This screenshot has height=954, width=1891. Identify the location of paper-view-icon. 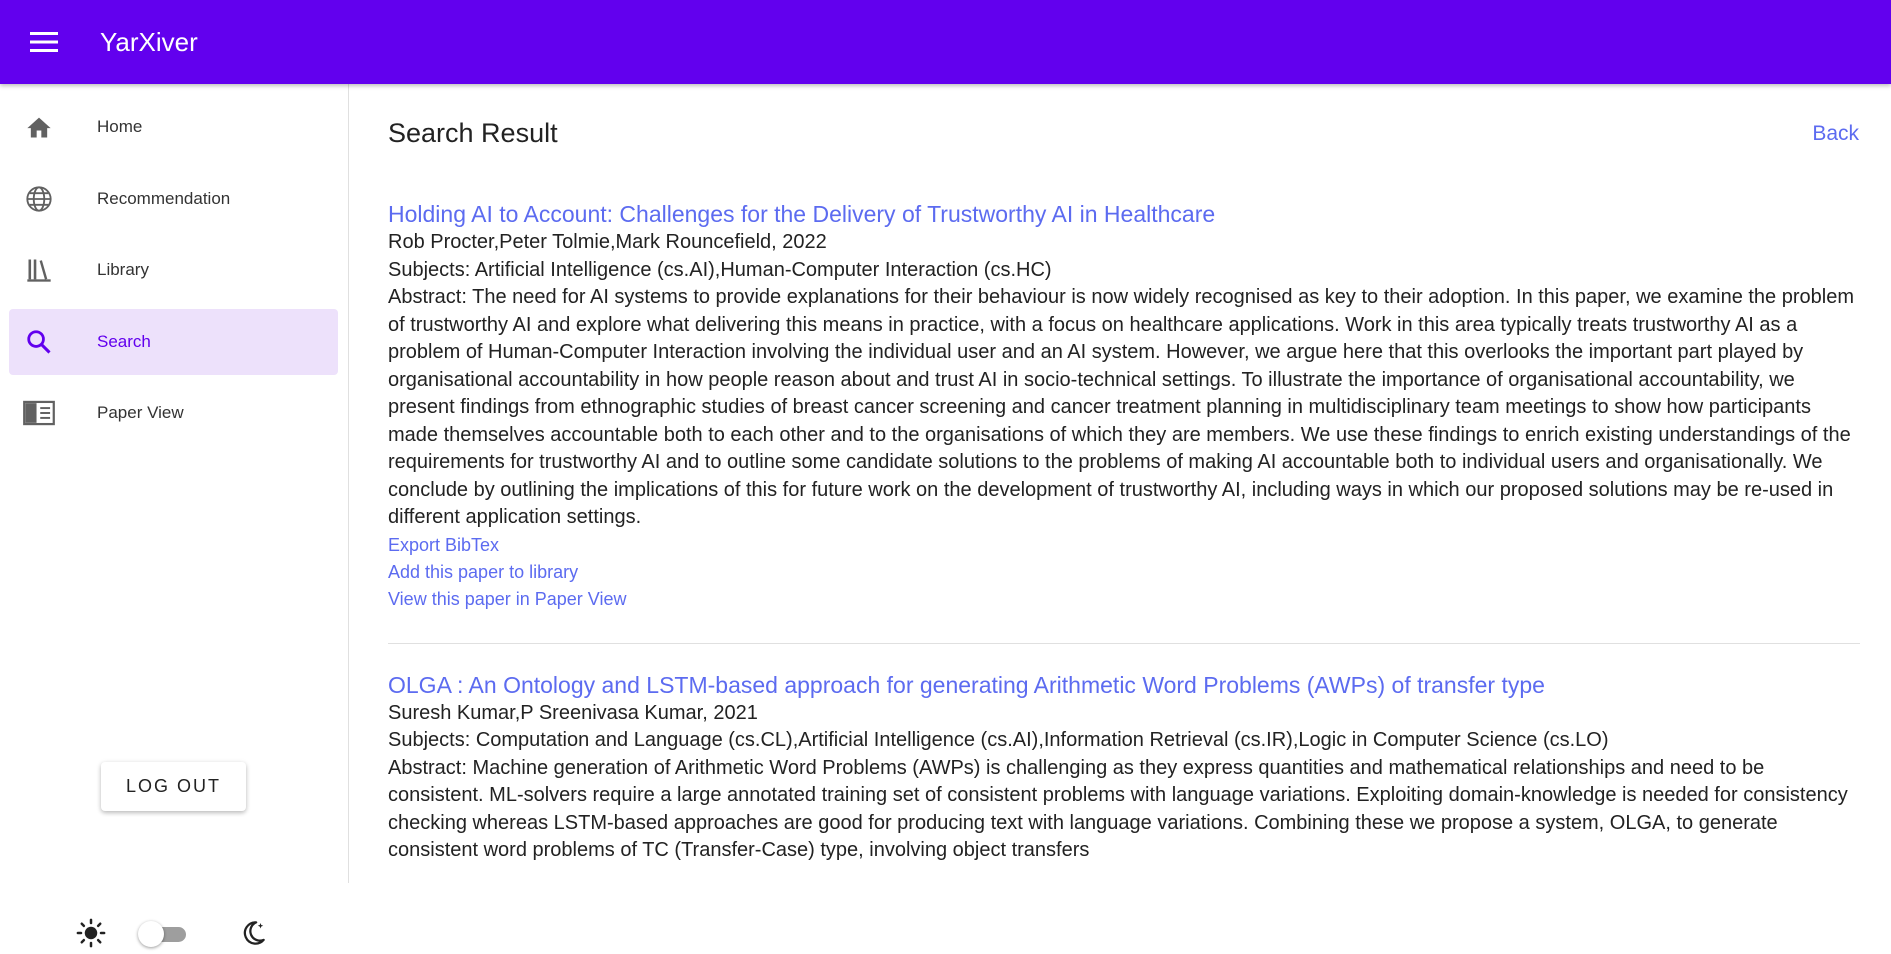
(39, 413).